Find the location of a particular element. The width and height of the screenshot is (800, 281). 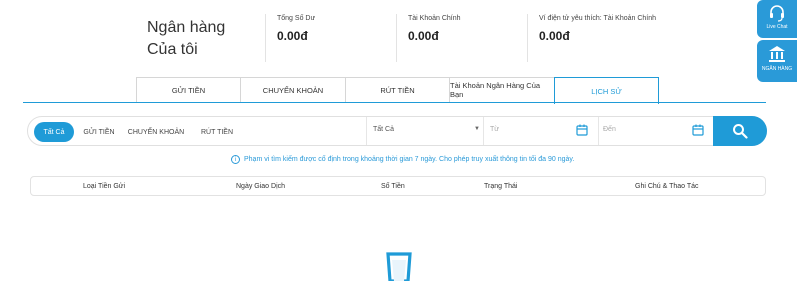

search-button is located at coordinates (740, 131).